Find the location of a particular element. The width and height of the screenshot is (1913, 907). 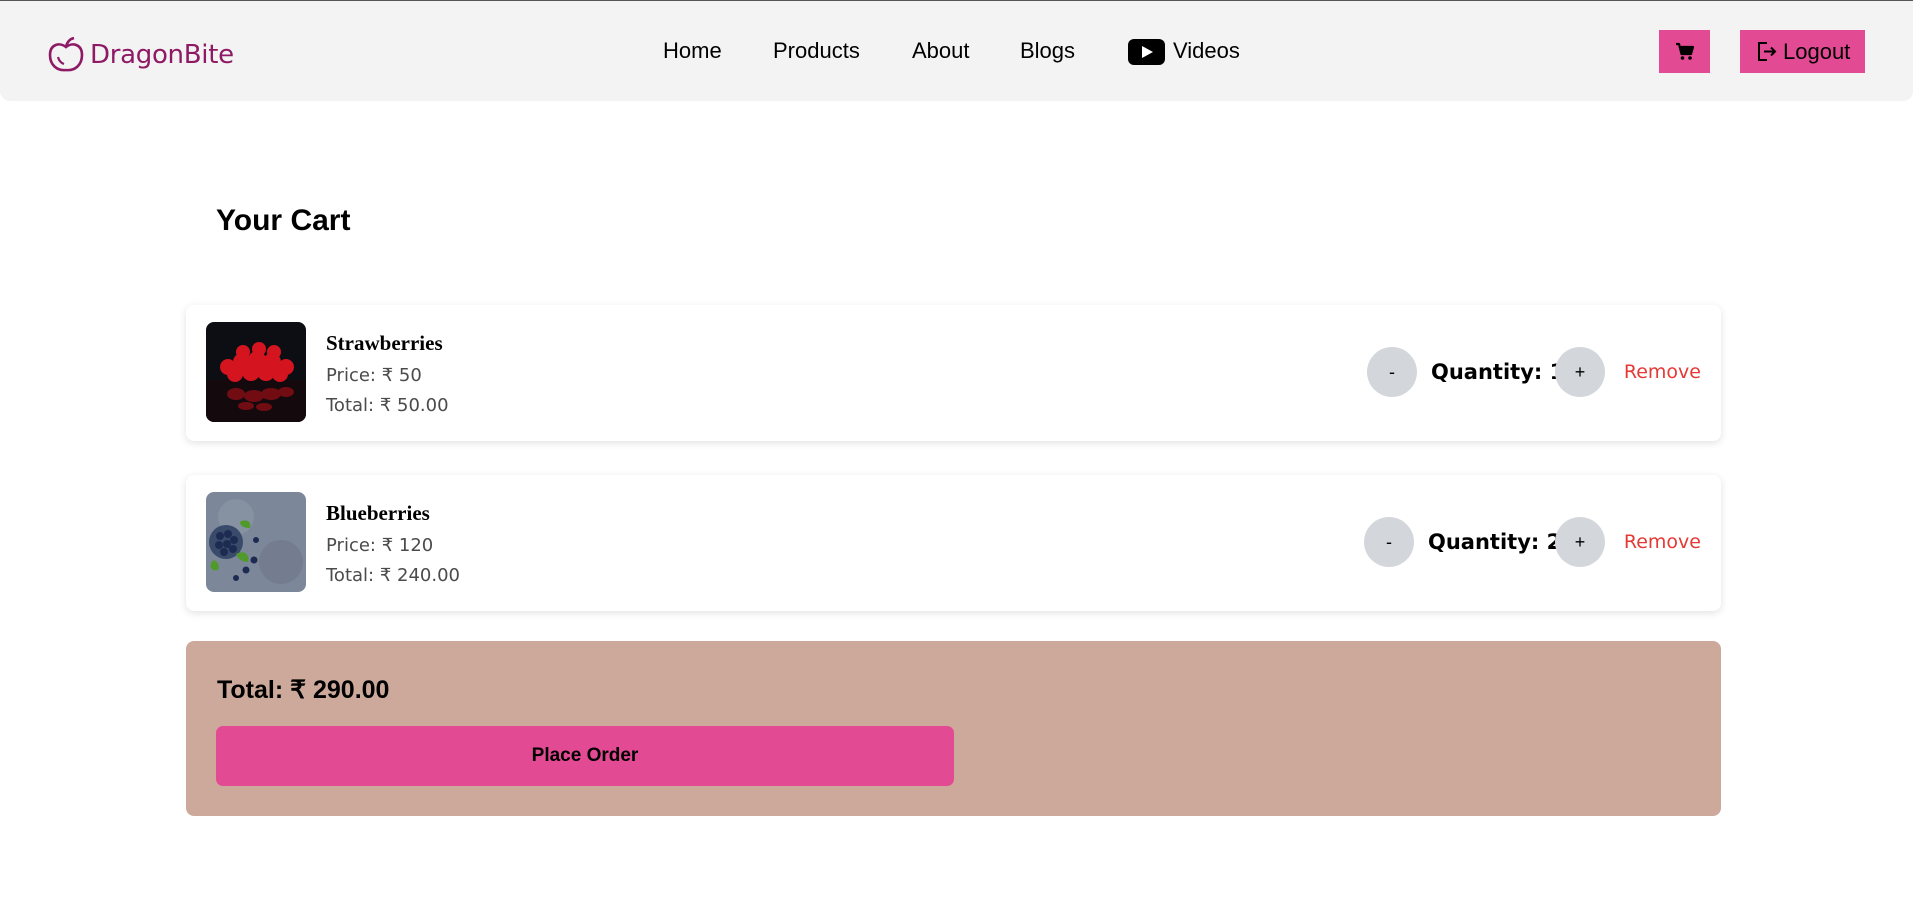

quantity-label: Quantity: 1 is located at coordinates (1498, 372).